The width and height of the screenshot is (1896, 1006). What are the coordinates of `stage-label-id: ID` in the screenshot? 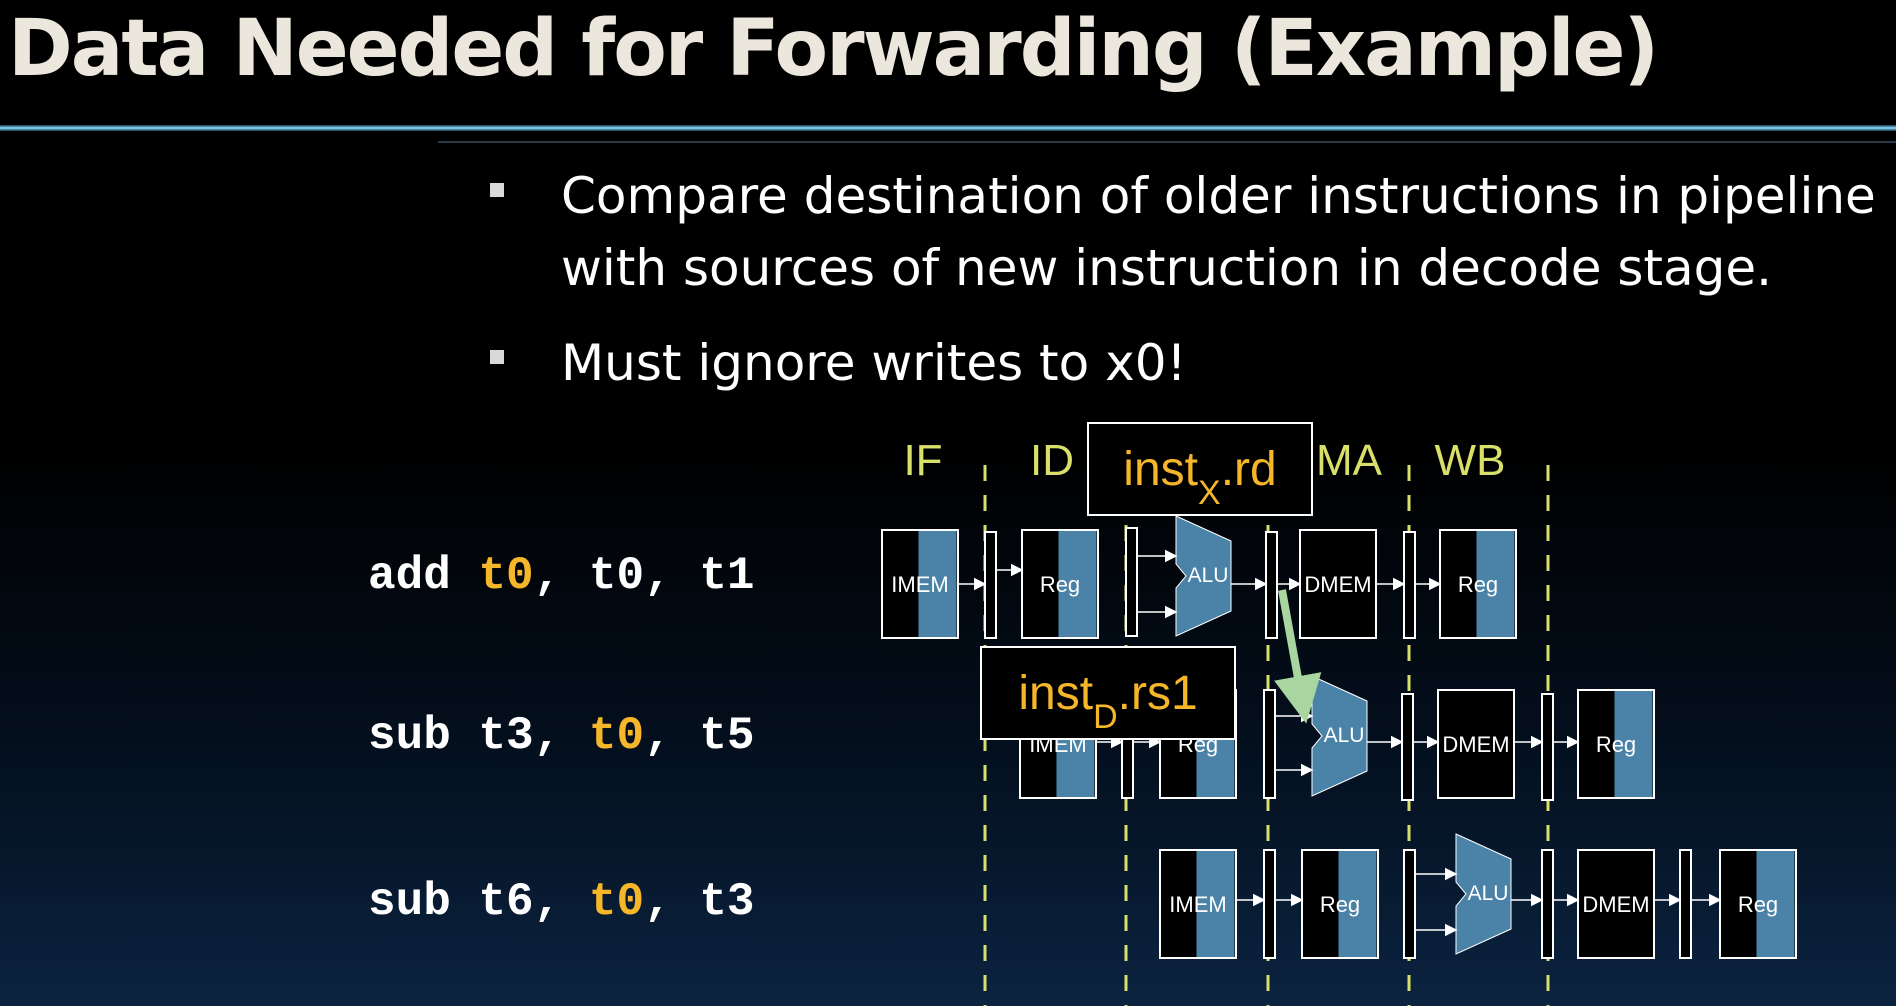 It's located at (1052, 460).